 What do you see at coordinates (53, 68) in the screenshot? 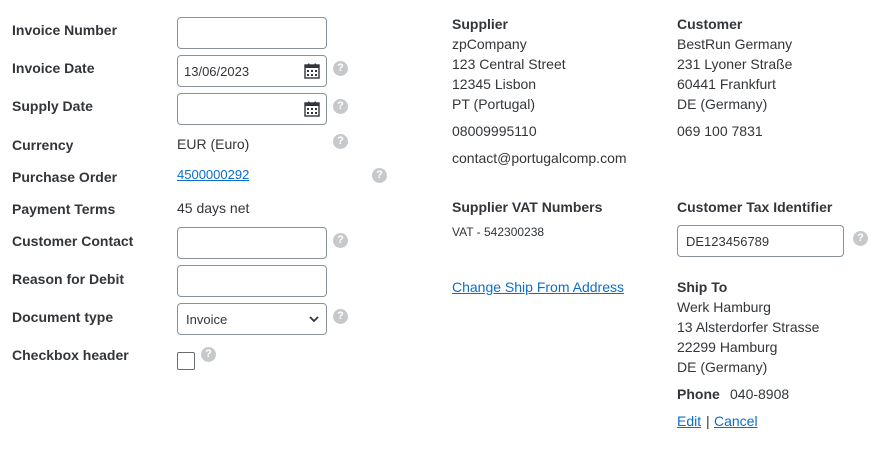
I see `invoice-date-label: Invoice Date` at bounding box center [53, 68].